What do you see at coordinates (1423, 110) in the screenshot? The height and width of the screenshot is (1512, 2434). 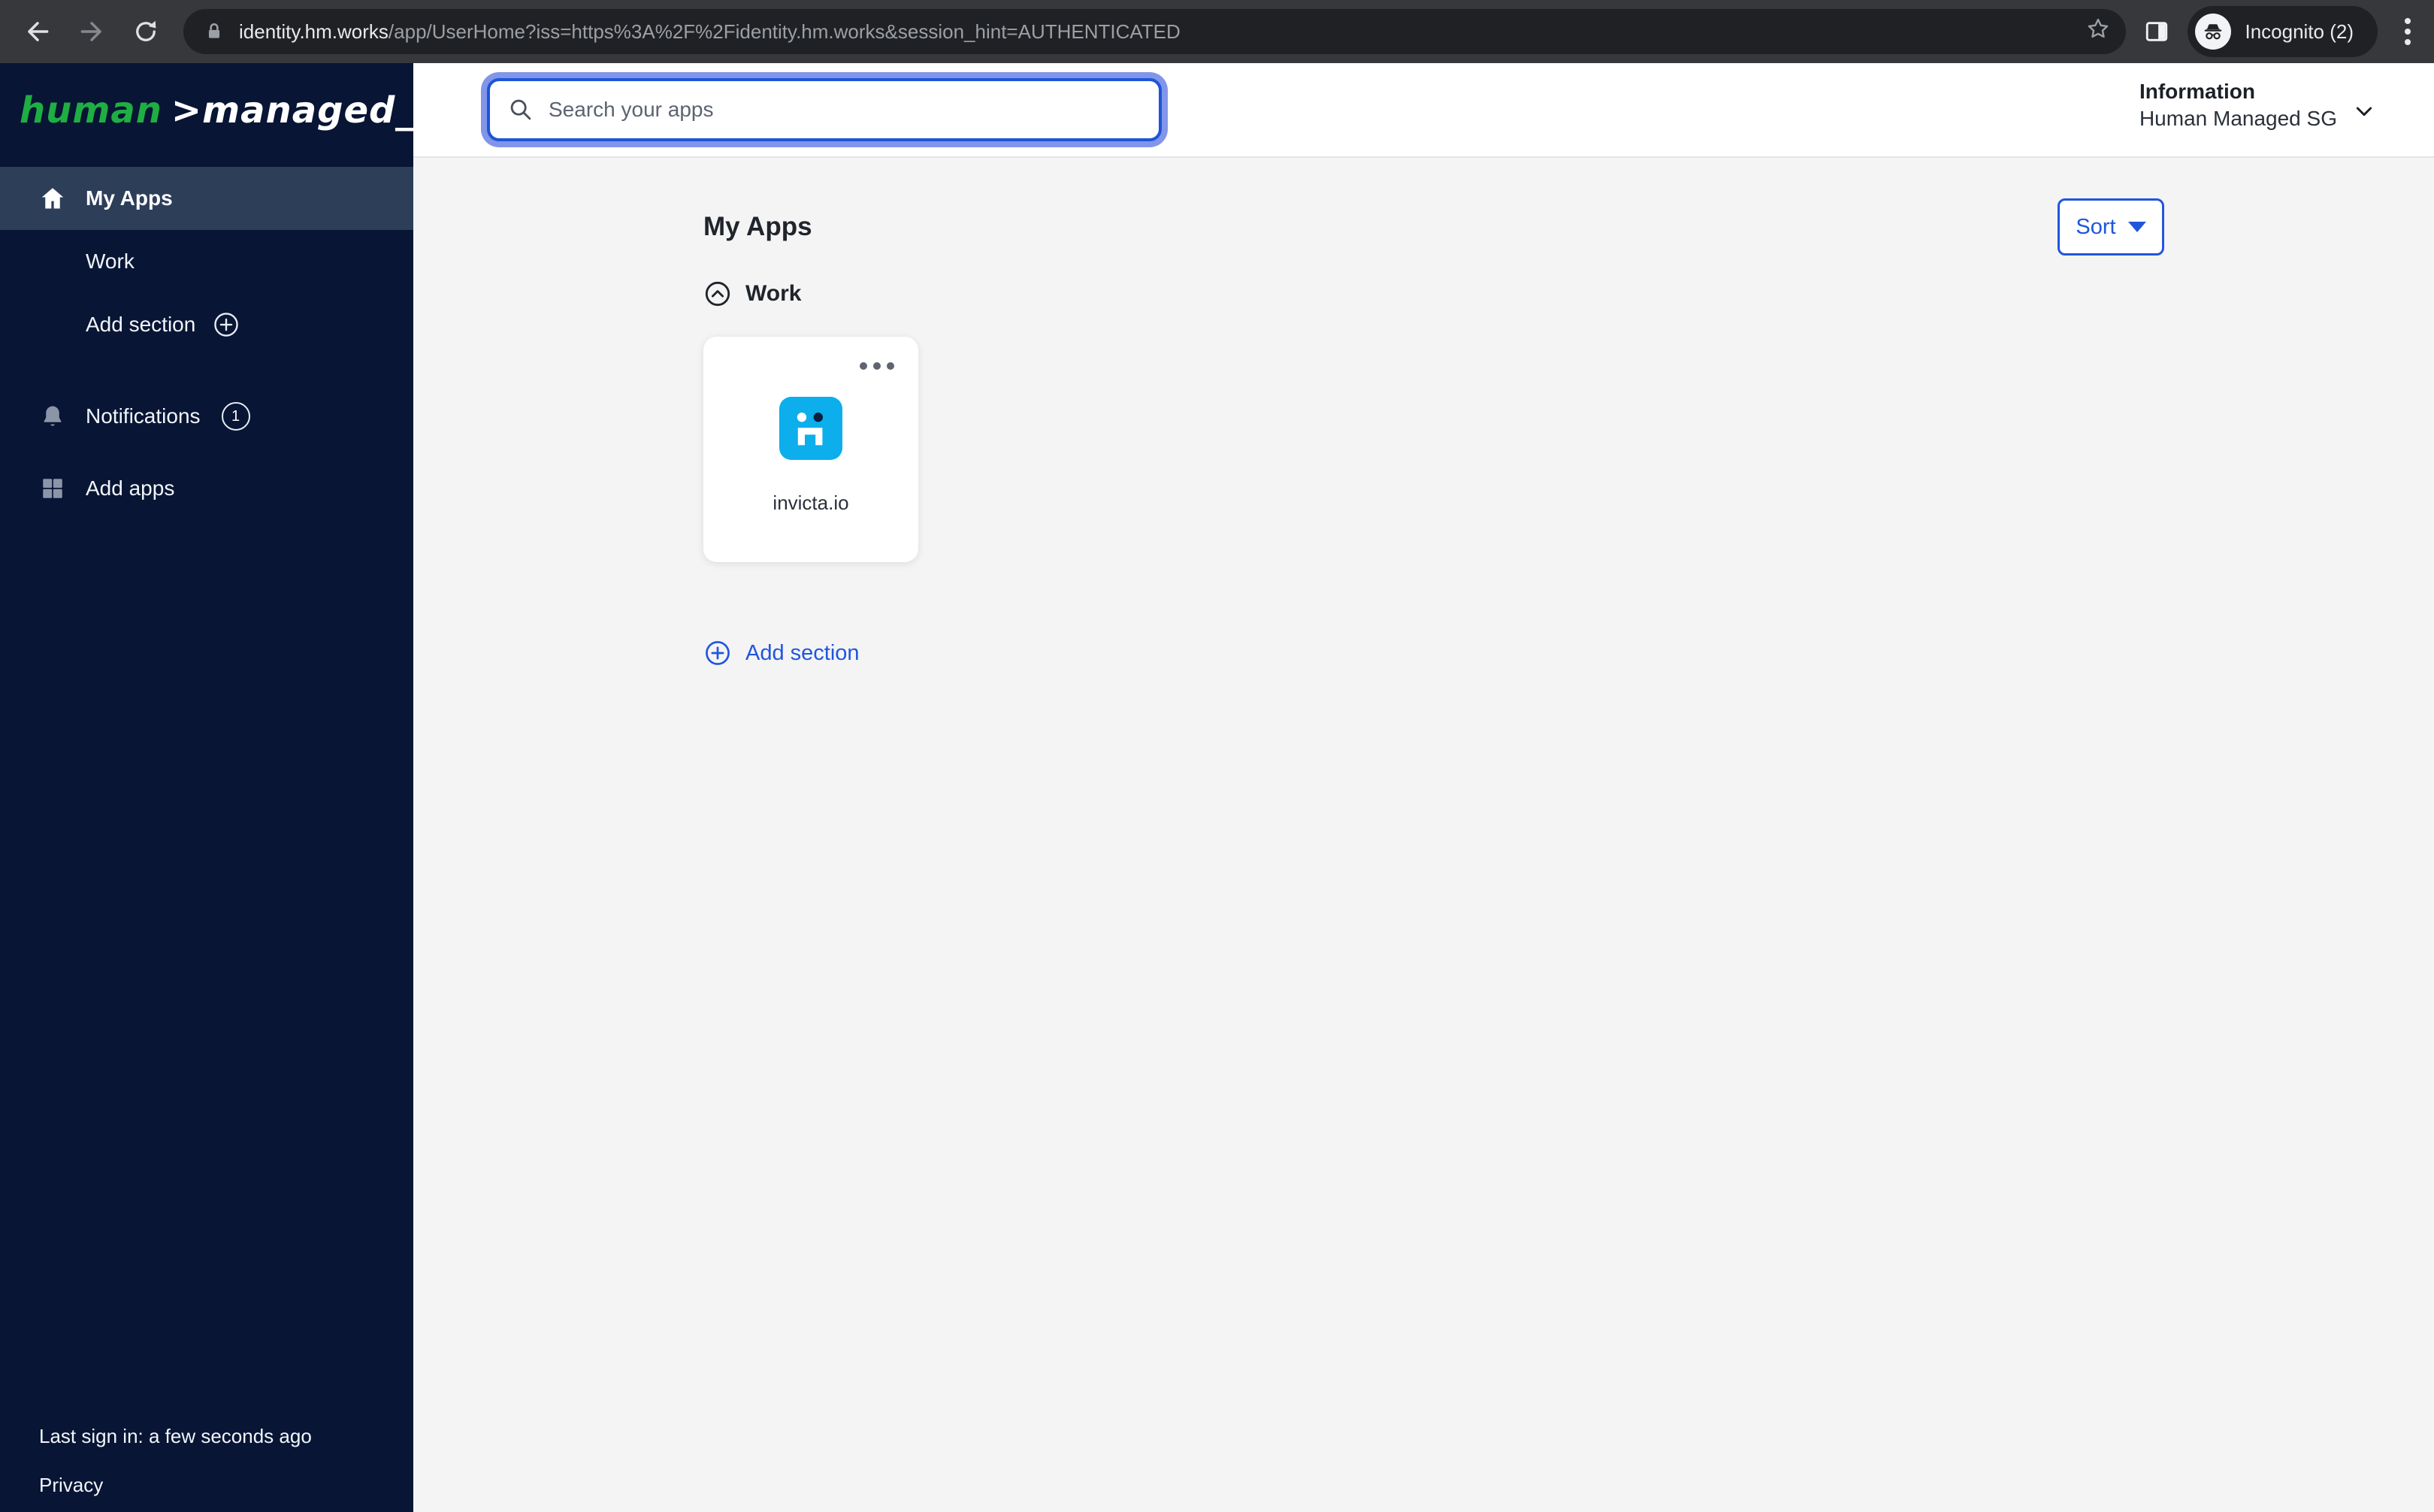 I see `page-header: Information Human Managed SG` at bounding box center [1423, 110].